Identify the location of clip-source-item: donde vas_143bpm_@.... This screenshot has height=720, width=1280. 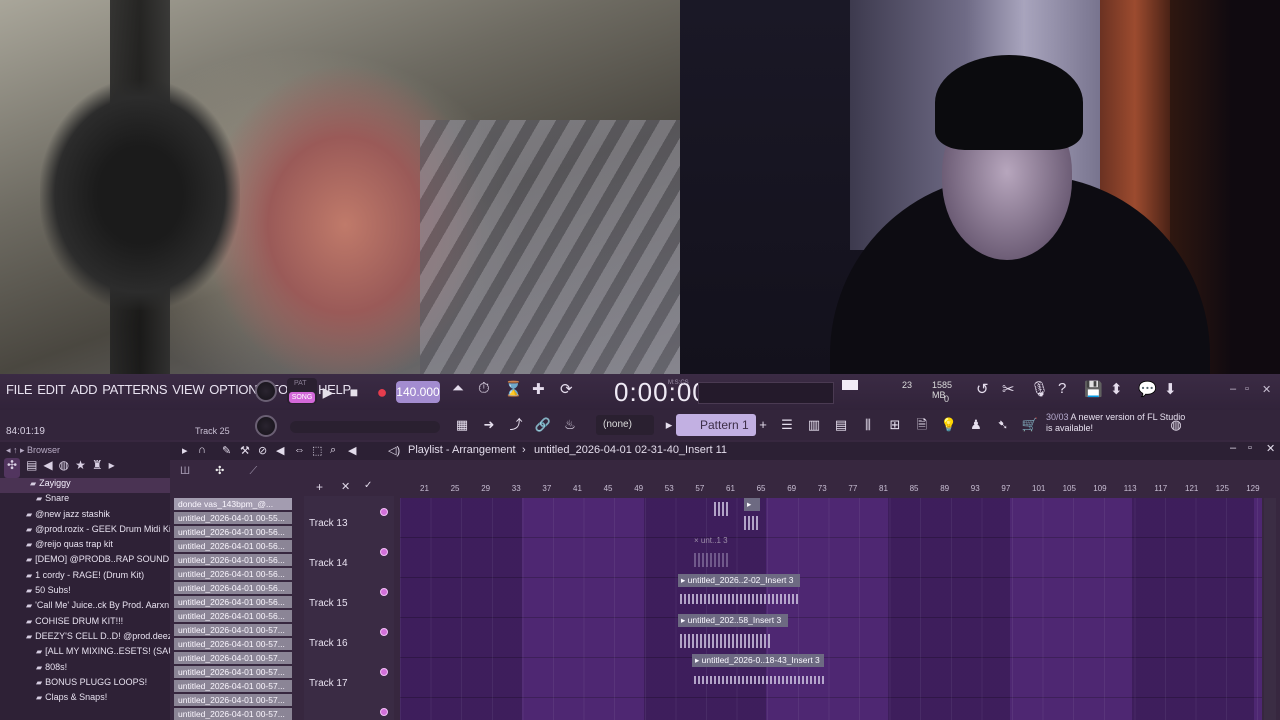
(233, 504).